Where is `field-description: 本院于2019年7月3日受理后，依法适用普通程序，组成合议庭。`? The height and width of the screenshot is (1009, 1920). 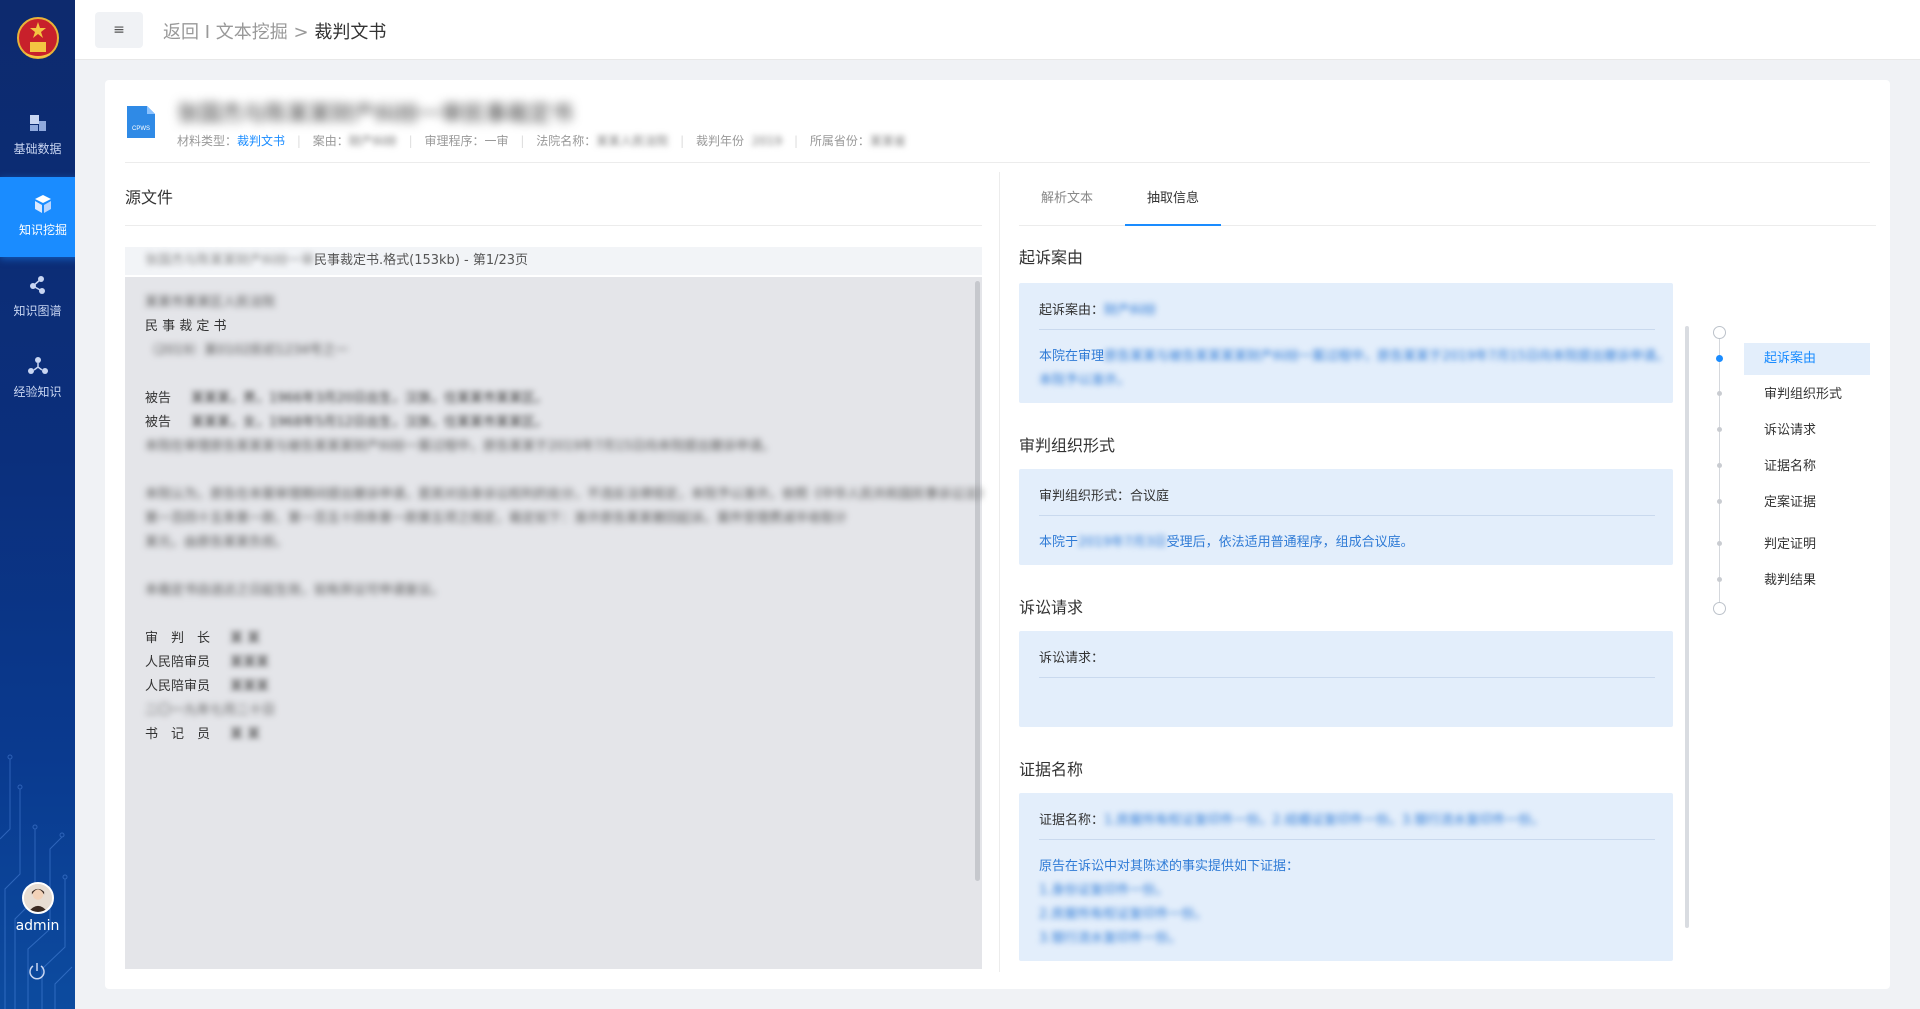 field-description: 本院于2019年7月3日受理后，依法适用普通程序，组成合议庭。 is located at coordinates (1226, 540).